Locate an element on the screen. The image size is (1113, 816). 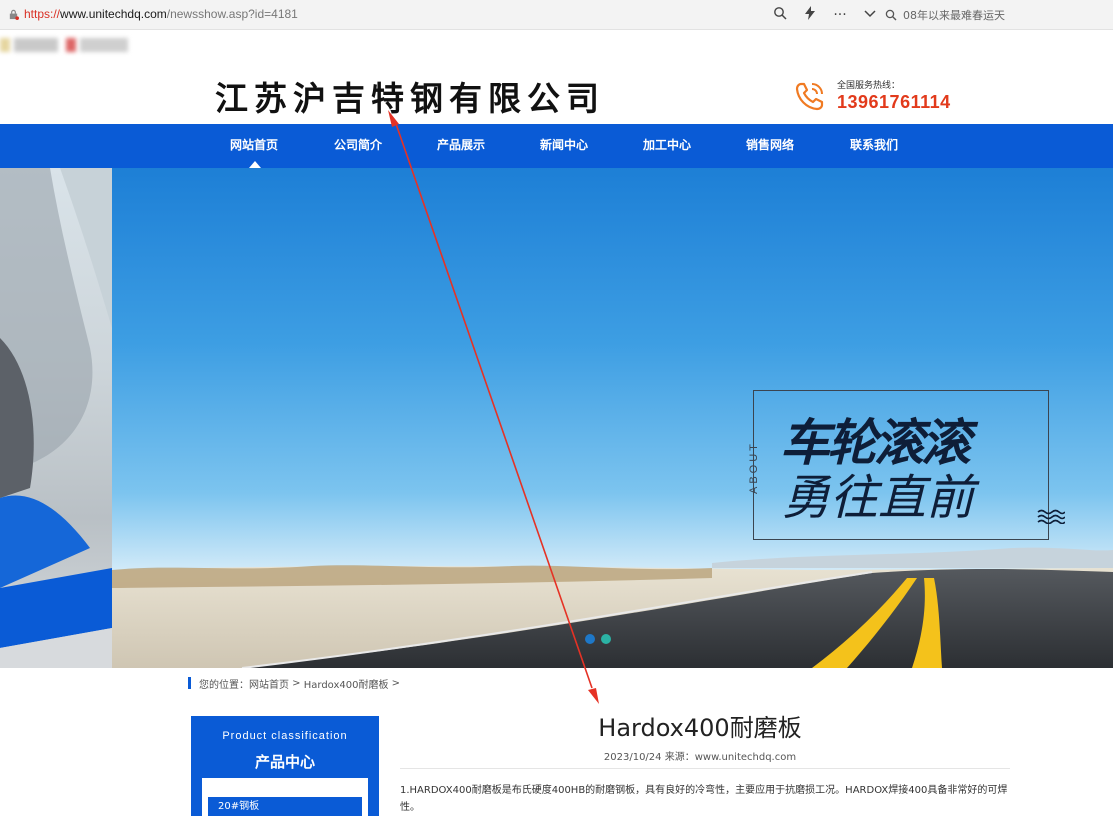
slide-dot-active is located at coordinates (606, 639).